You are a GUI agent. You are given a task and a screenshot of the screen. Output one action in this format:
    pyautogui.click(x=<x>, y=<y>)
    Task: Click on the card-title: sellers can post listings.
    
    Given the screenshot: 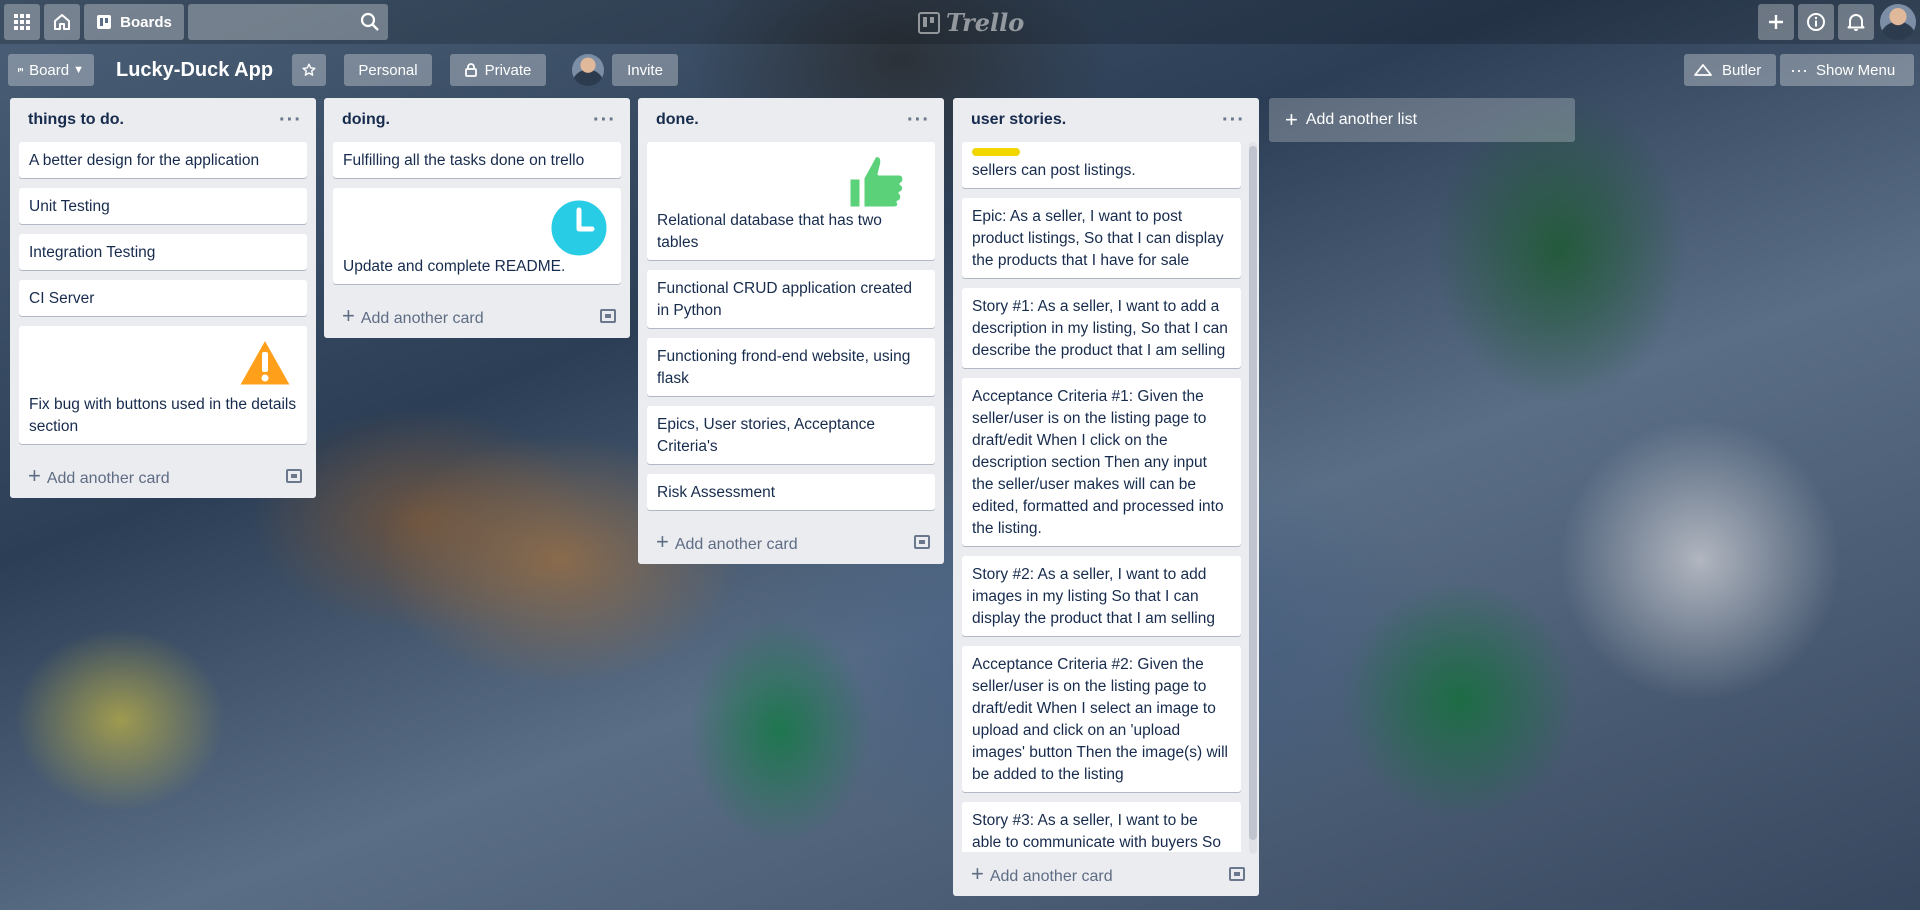 What is the action you would take?
    pyautogui.click(x=1054, y=170)
    